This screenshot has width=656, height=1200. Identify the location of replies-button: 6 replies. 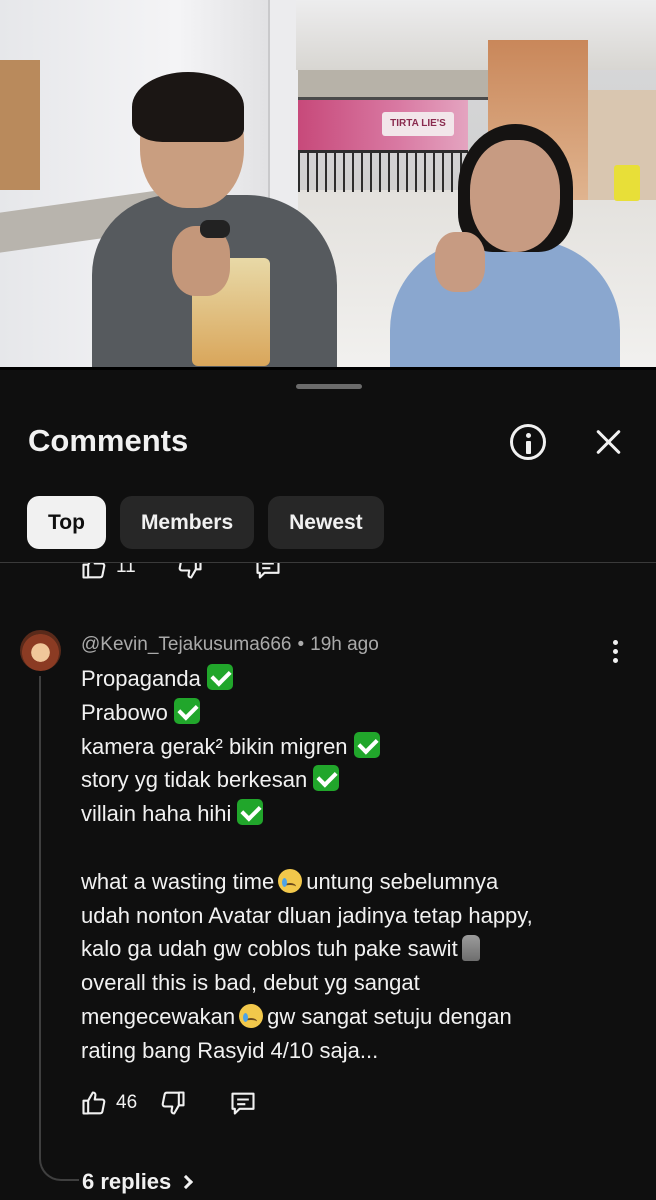
(138, 1182).